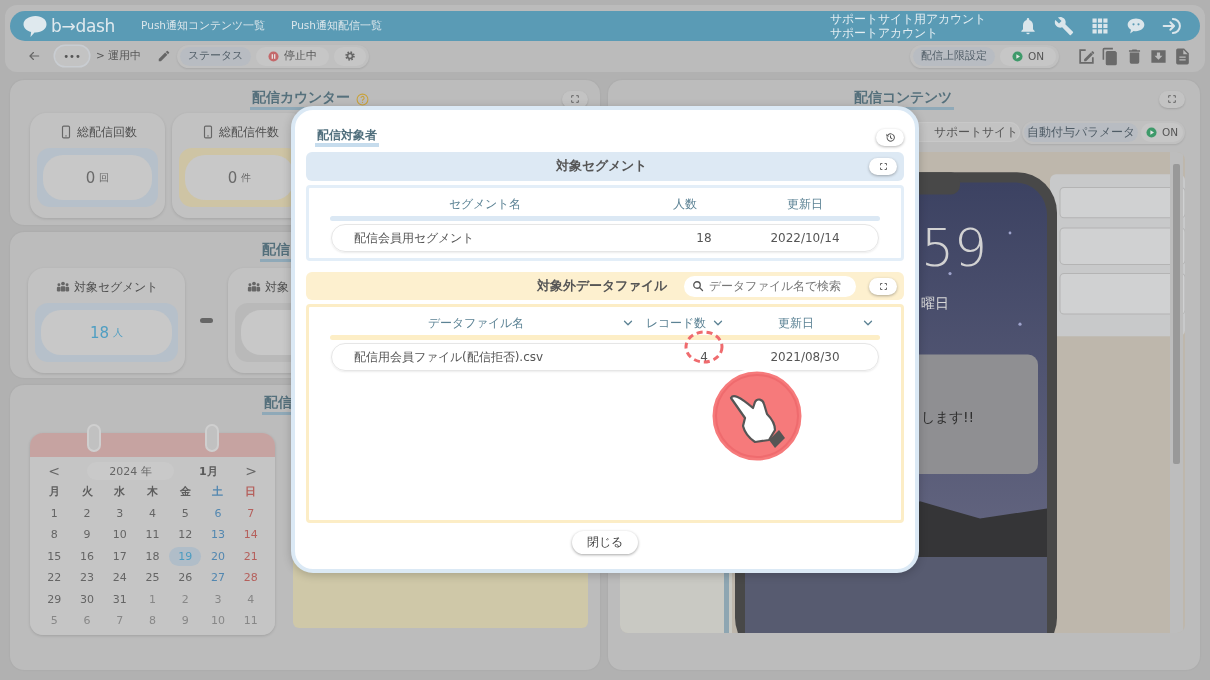 The height and width of the screenshot is (680, 1210). I want to click on column-header: 人数, so click(685, 204).